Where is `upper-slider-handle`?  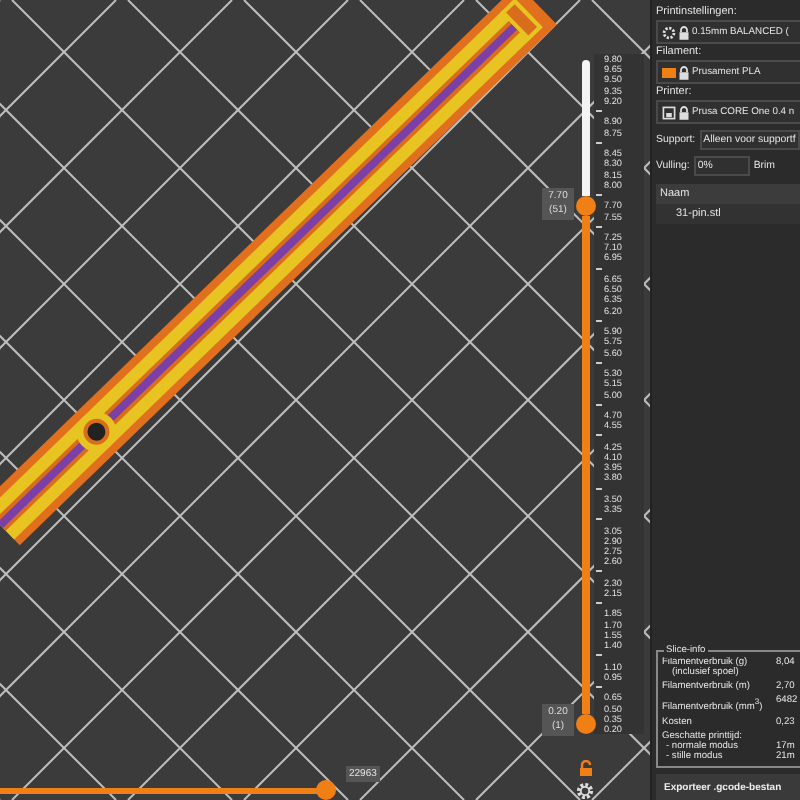
upper-slider-handle is located at coordinates (586, 206).